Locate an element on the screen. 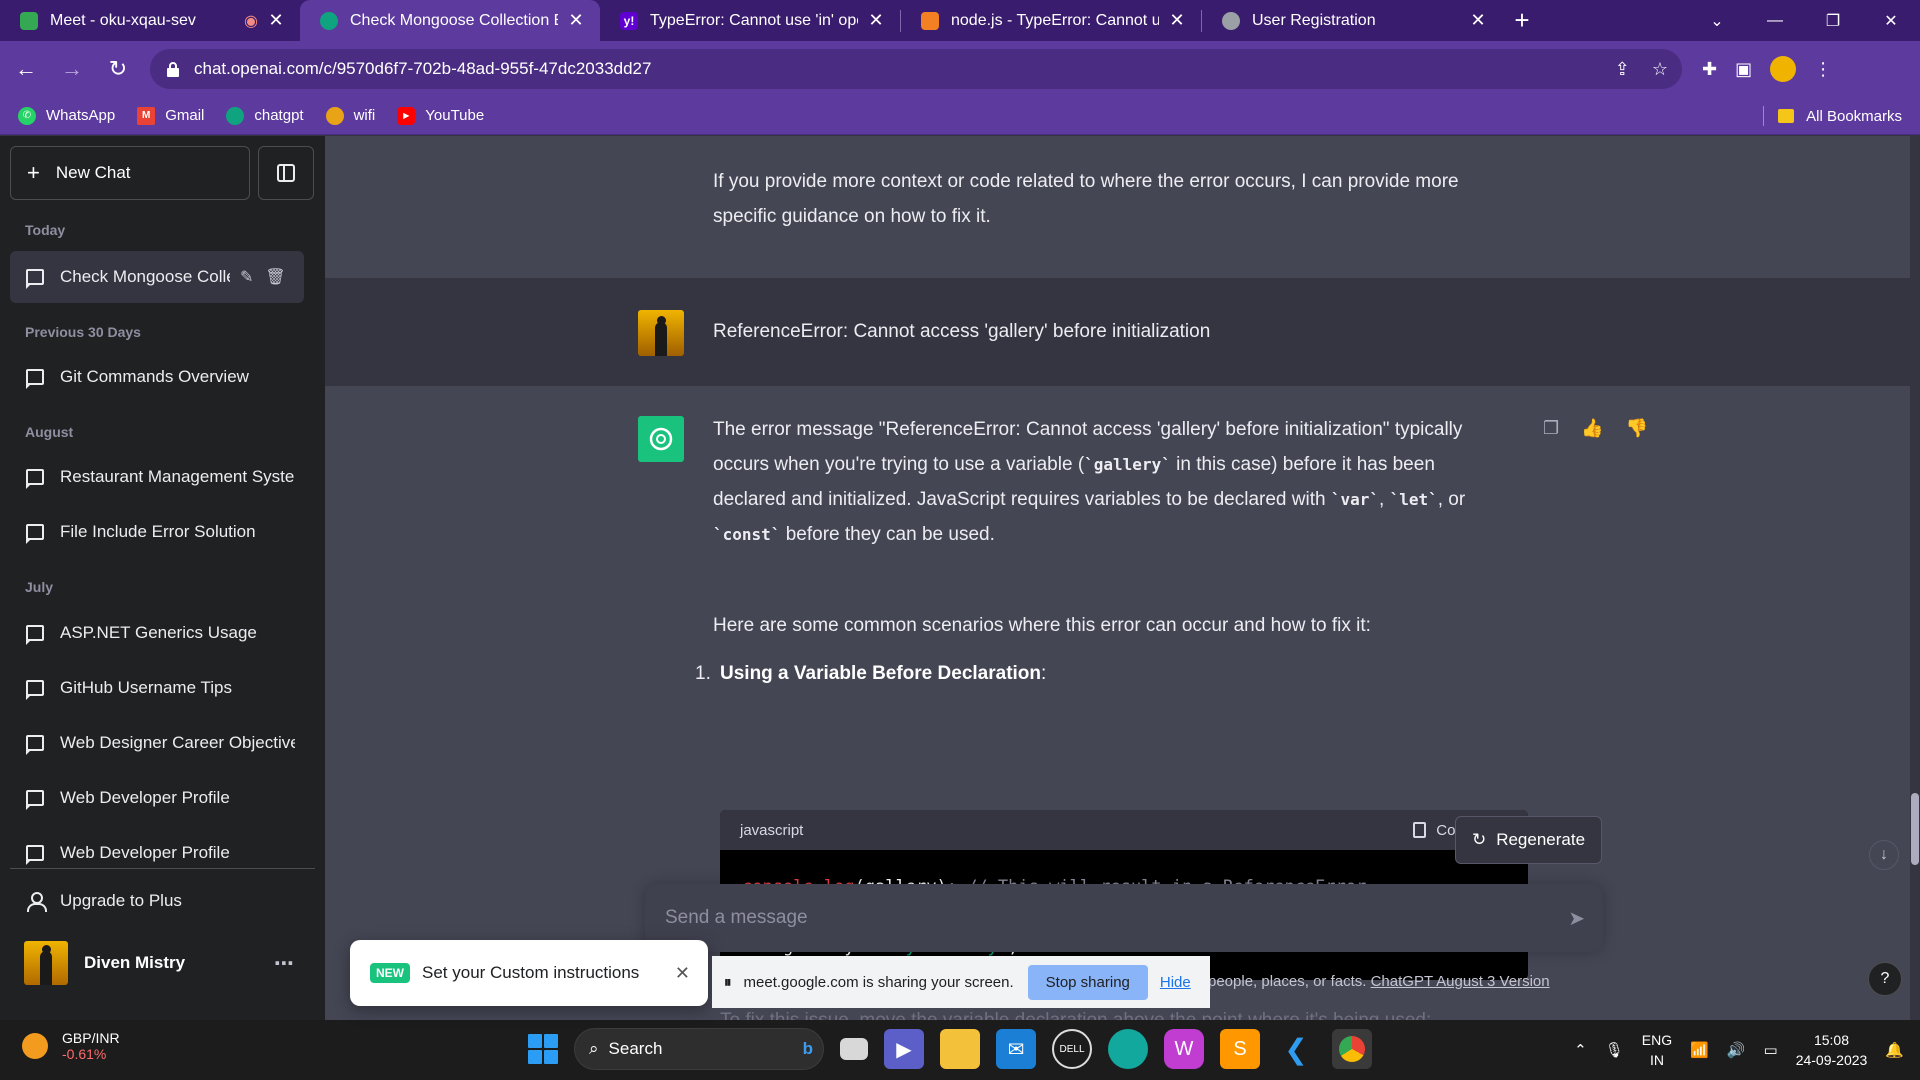 The image size is (1920, 1080). new-chat-button: + New Chat is located at coordinates (130, 173).